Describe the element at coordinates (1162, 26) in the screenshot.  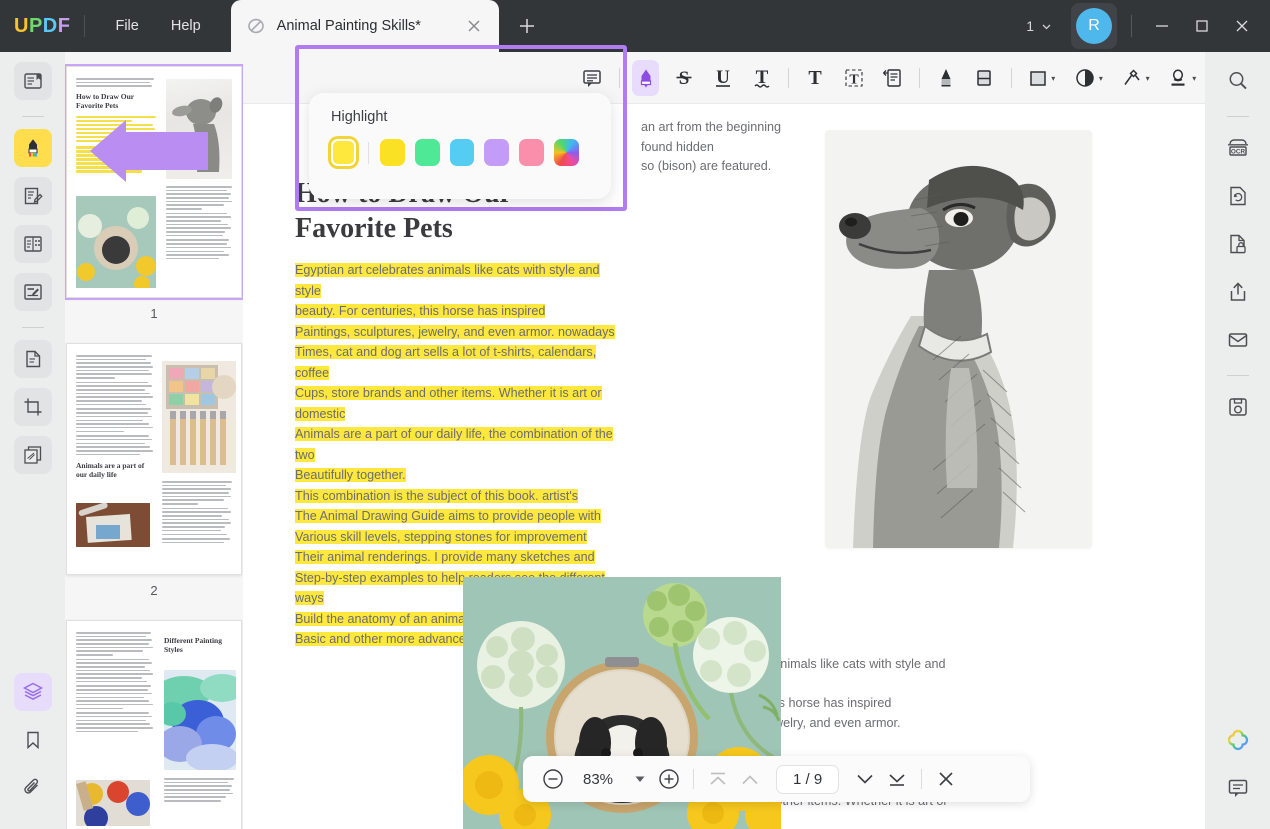
I see `minimize-icon` at that location.